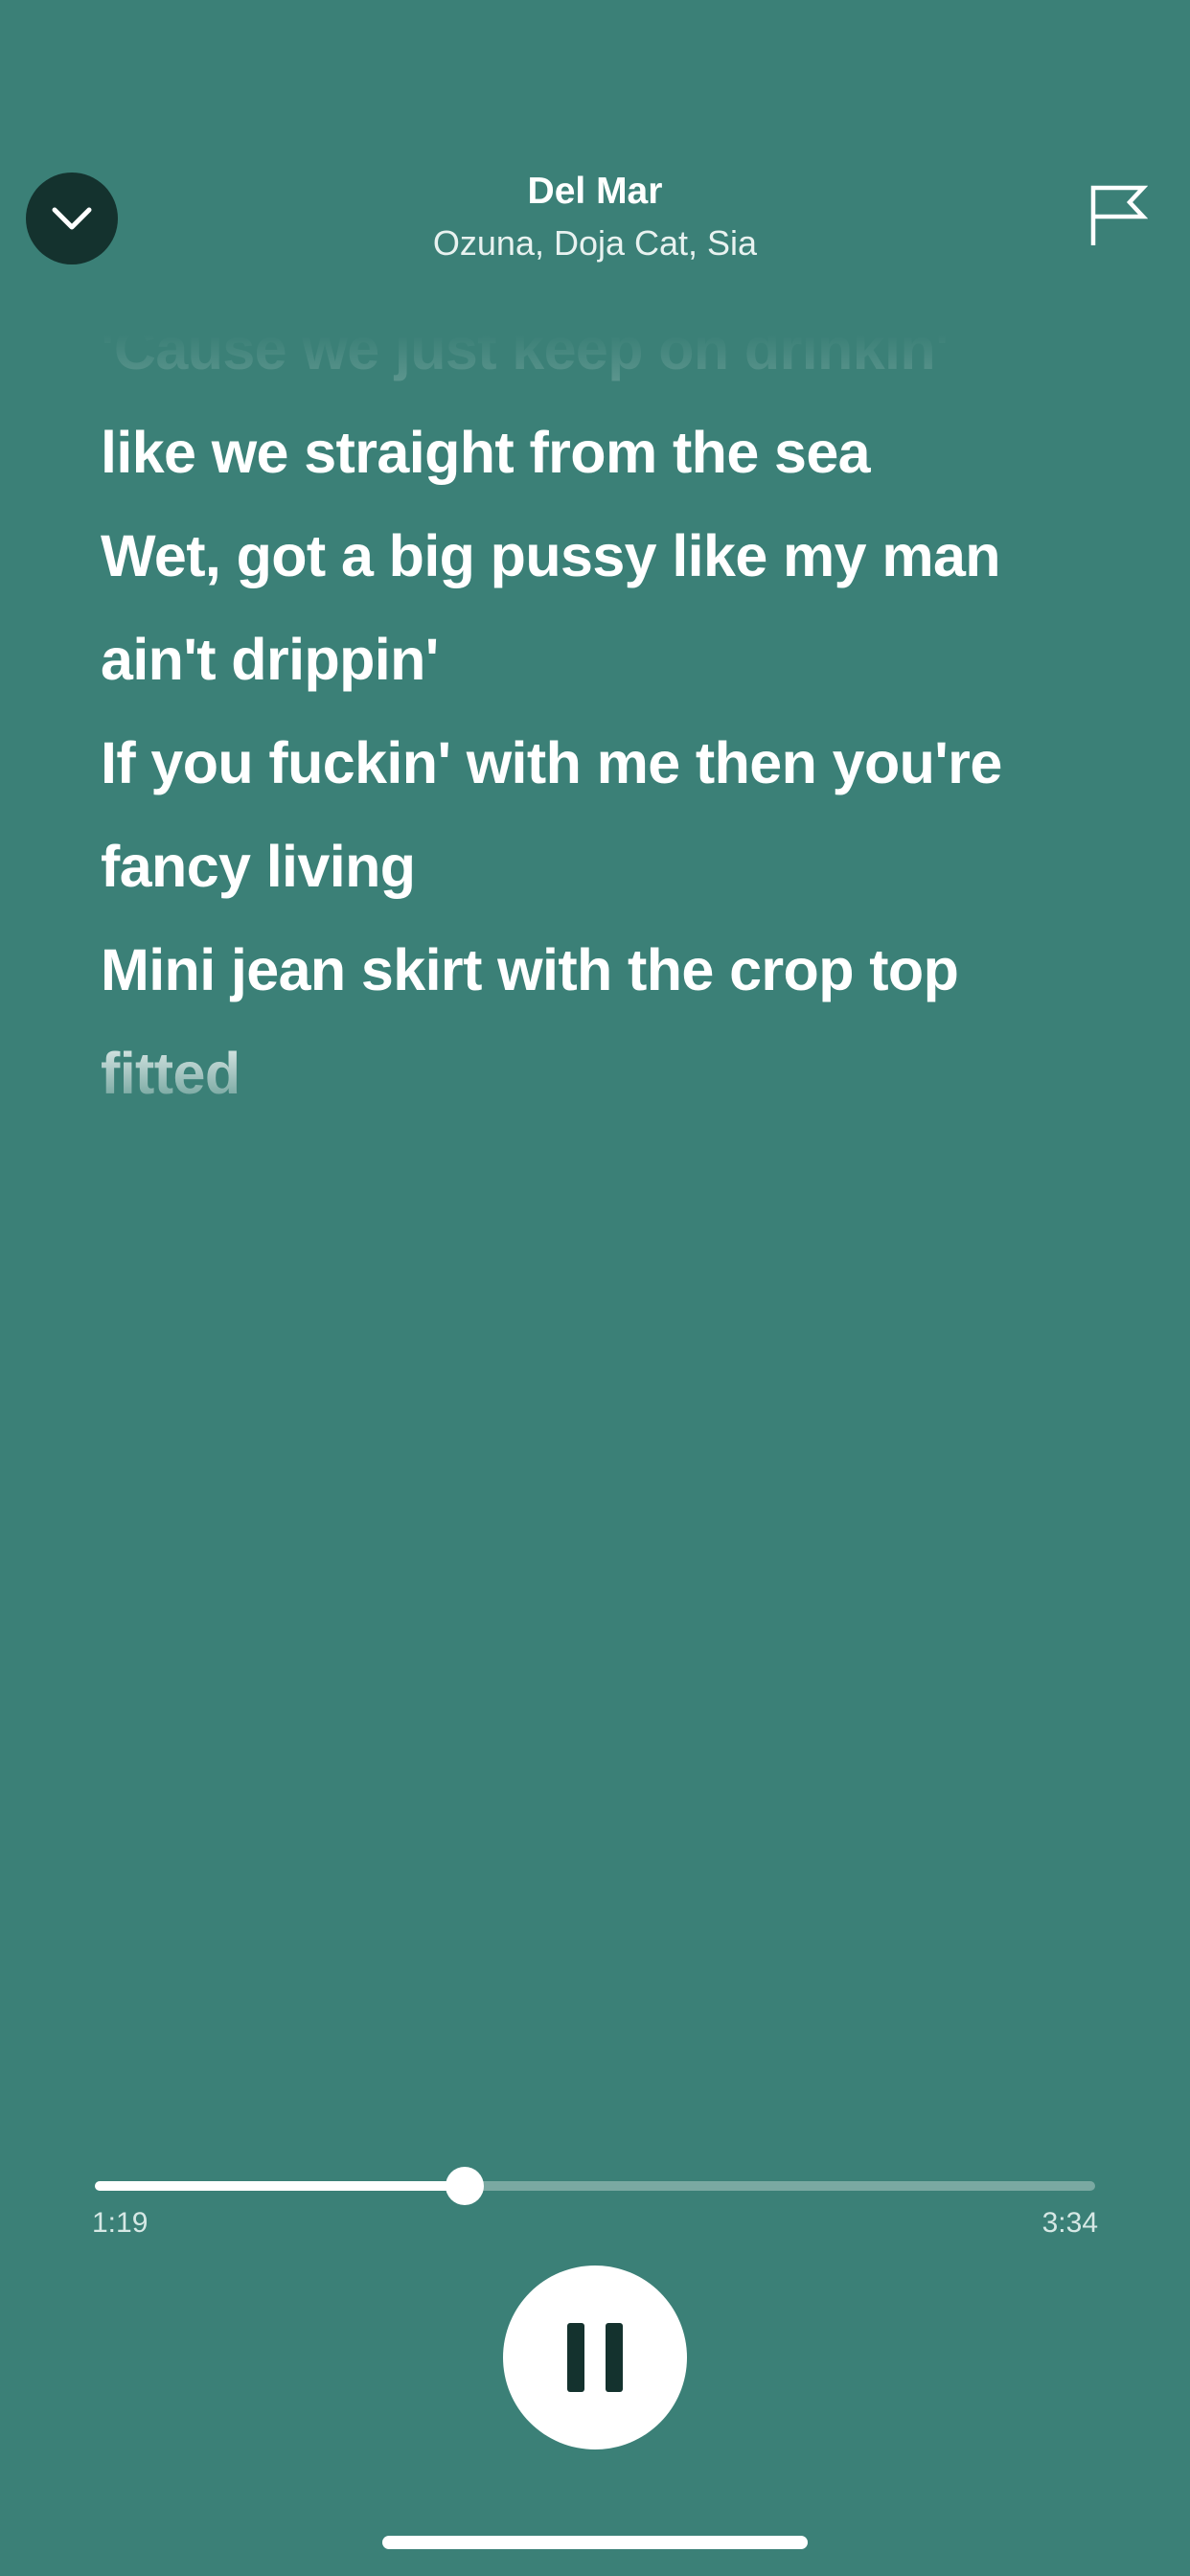 The width and height of the screenshot is (1190, 2576). I want to click on lyric-line: like we straight from the sea, so click(599, 452).